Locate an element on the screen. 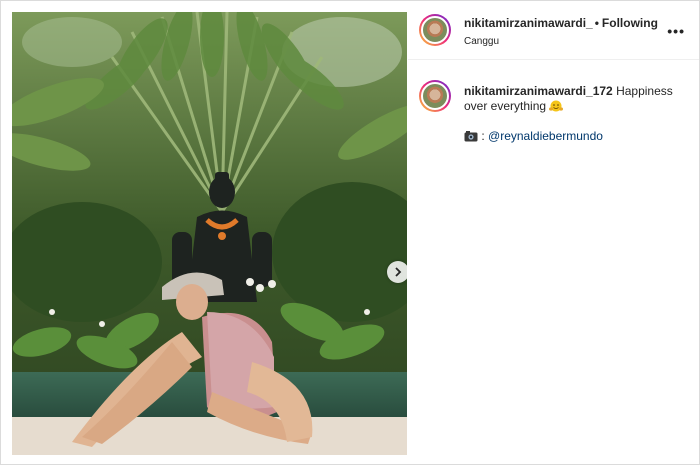  next-photo-button is located at coordinates (397, 272).